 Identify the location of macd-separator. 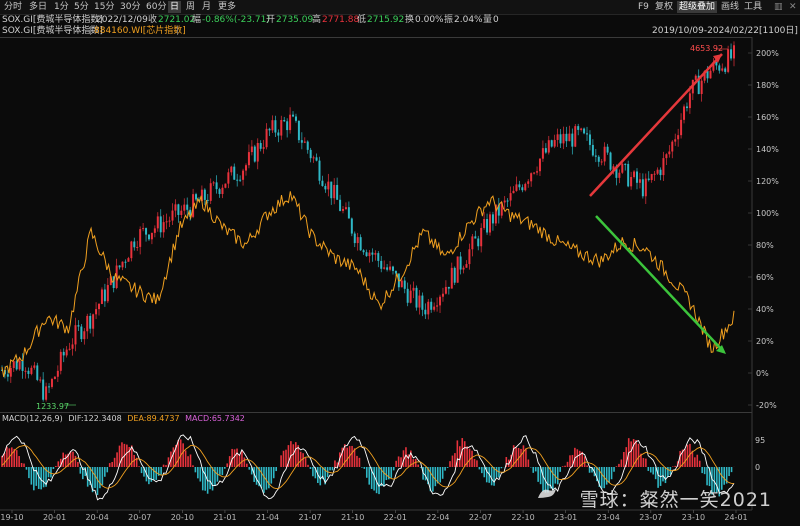
(376, 412).